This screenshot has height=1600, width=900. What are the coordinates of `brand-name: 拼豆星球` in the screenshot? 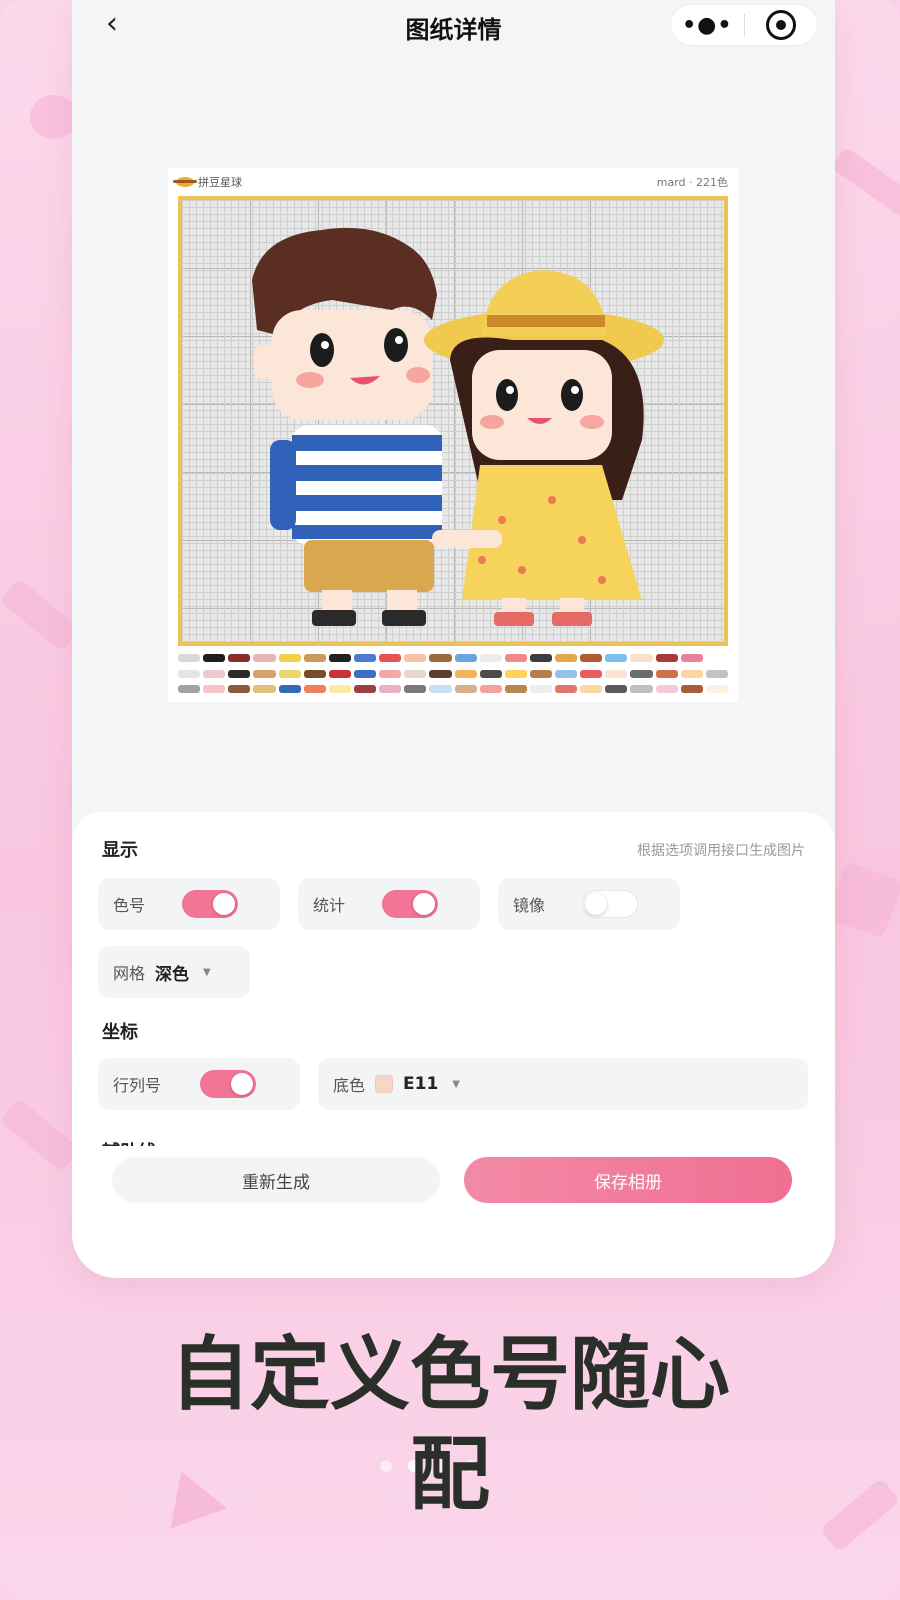 It's located at (220, 182).